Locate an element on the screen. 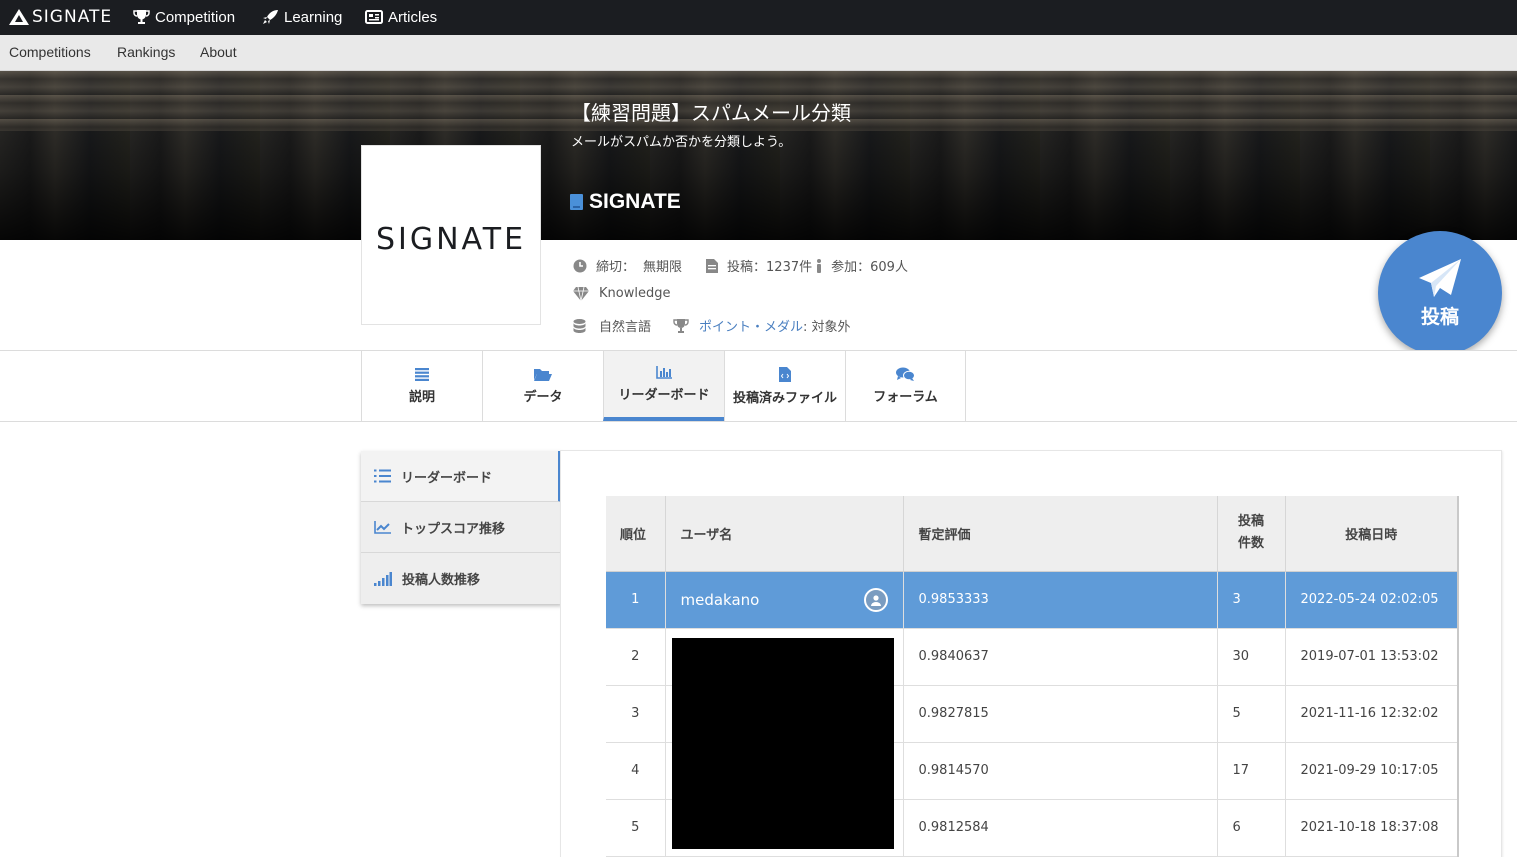  signate-logo: SIGNATE is located at coordinates (60, 17).